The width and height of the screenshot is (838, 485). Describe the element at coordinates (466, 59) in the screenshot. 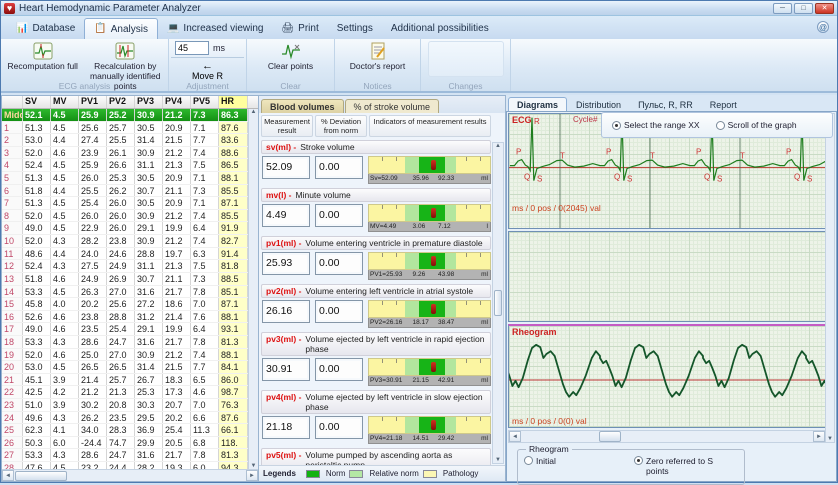

I see `changes-placeholder-button` at that location.